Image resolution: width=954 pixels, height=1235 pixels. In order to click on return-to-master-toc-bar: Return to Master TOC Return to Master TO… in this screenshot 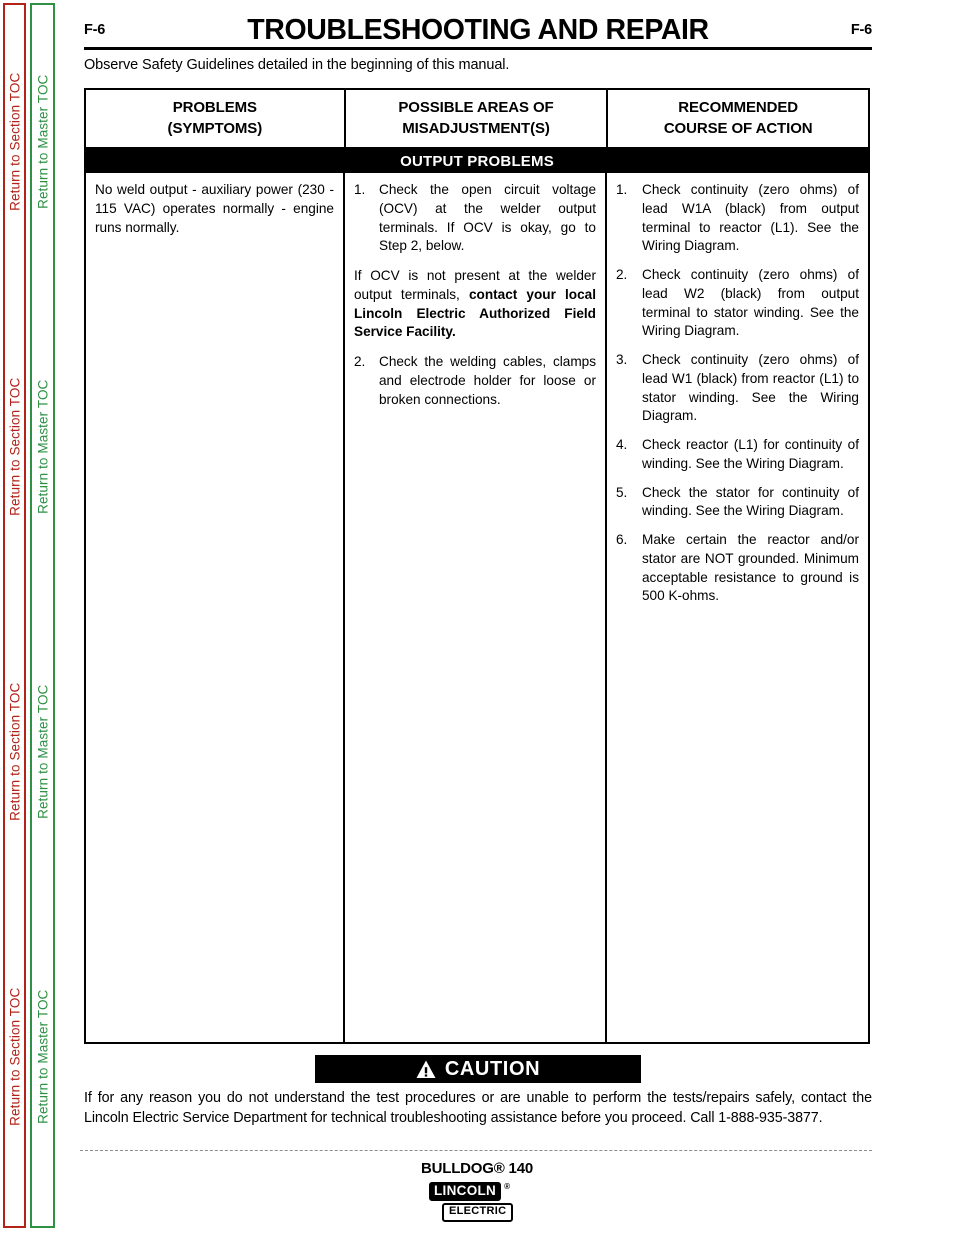, I will do `click(42, 615)`.